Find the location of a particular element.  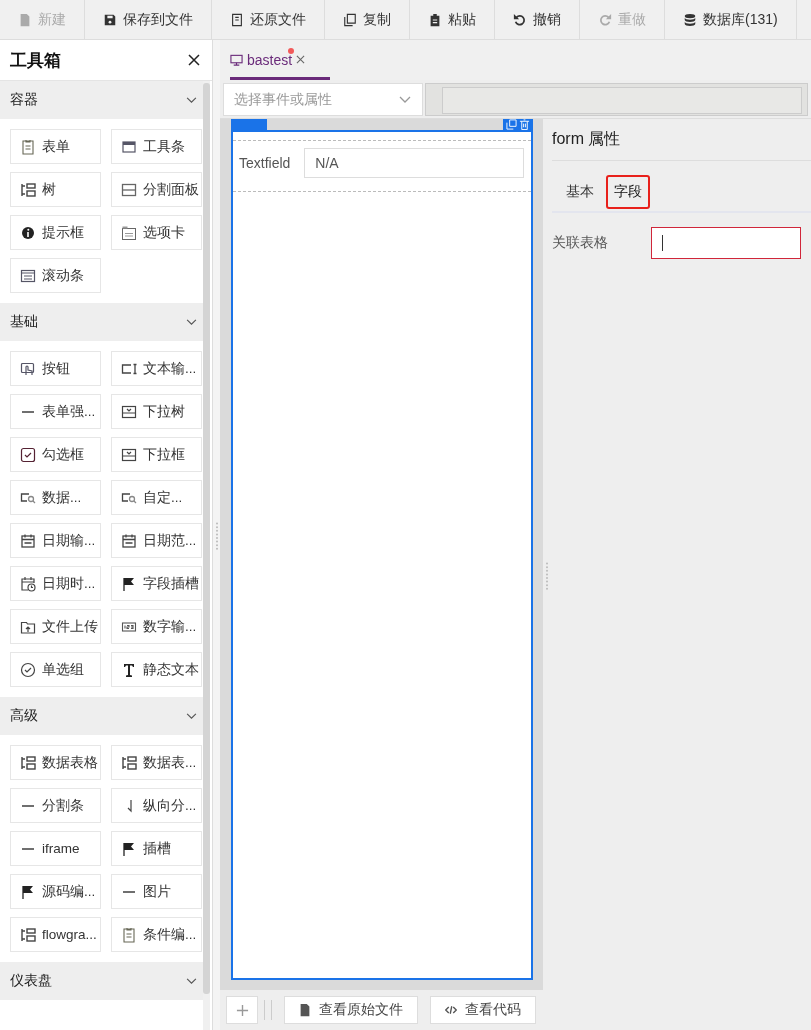

tool-item: 分割条 is located at coordinates (55, 805).